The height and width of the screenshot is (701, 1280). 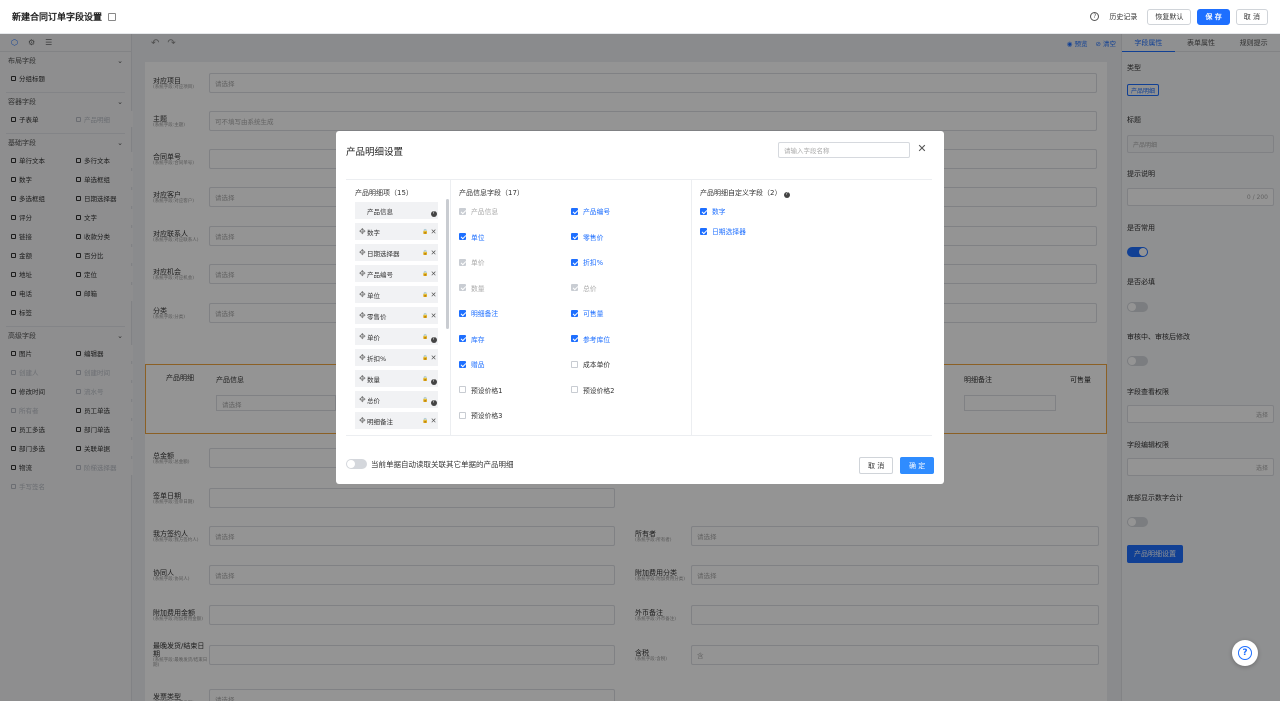 I want to click on product-field-checkbox: 预设价格1, so click(x=481, y=390).